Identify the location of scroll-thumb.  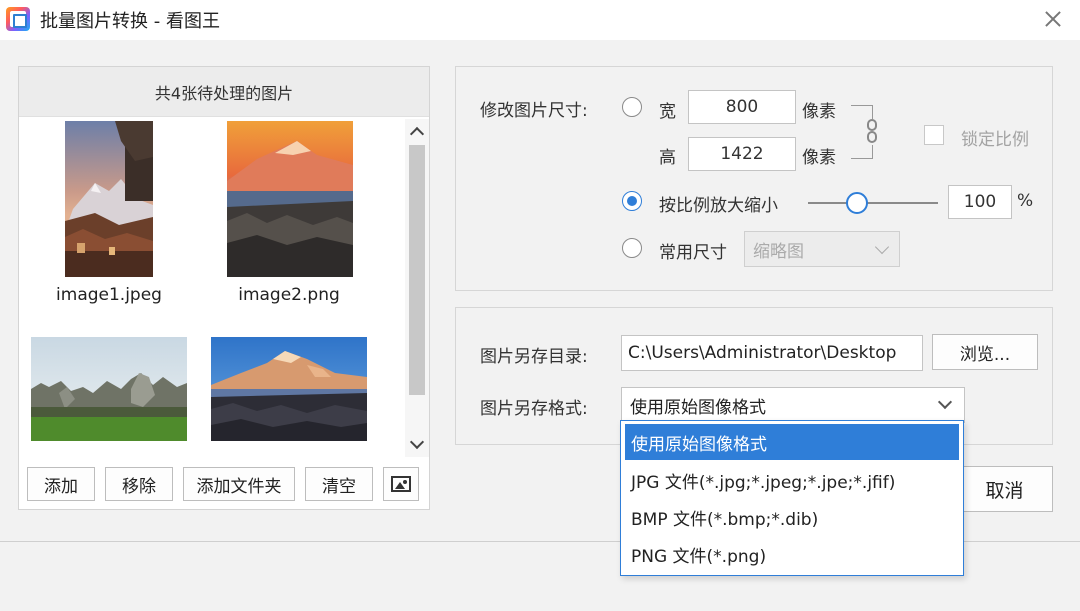
(417, 270).